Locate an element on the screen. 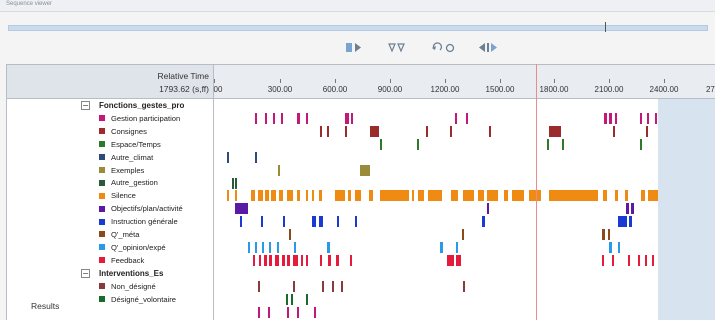  category-row: Exemples is located at coordinates (147, 170).